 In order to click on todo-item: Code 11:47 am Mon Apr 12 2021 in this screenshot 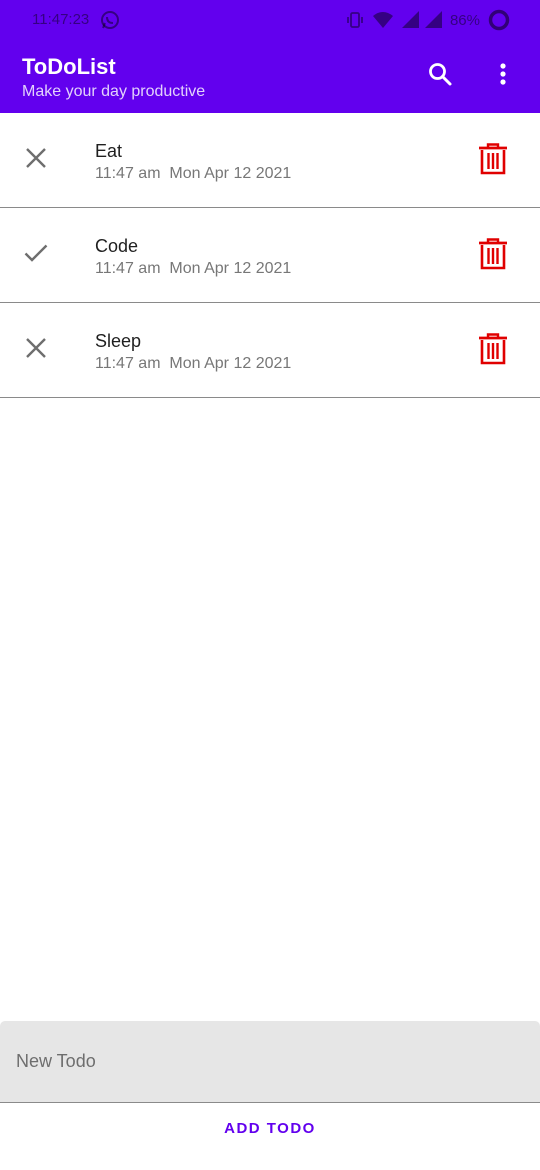, I will do `click(270, 255)`.